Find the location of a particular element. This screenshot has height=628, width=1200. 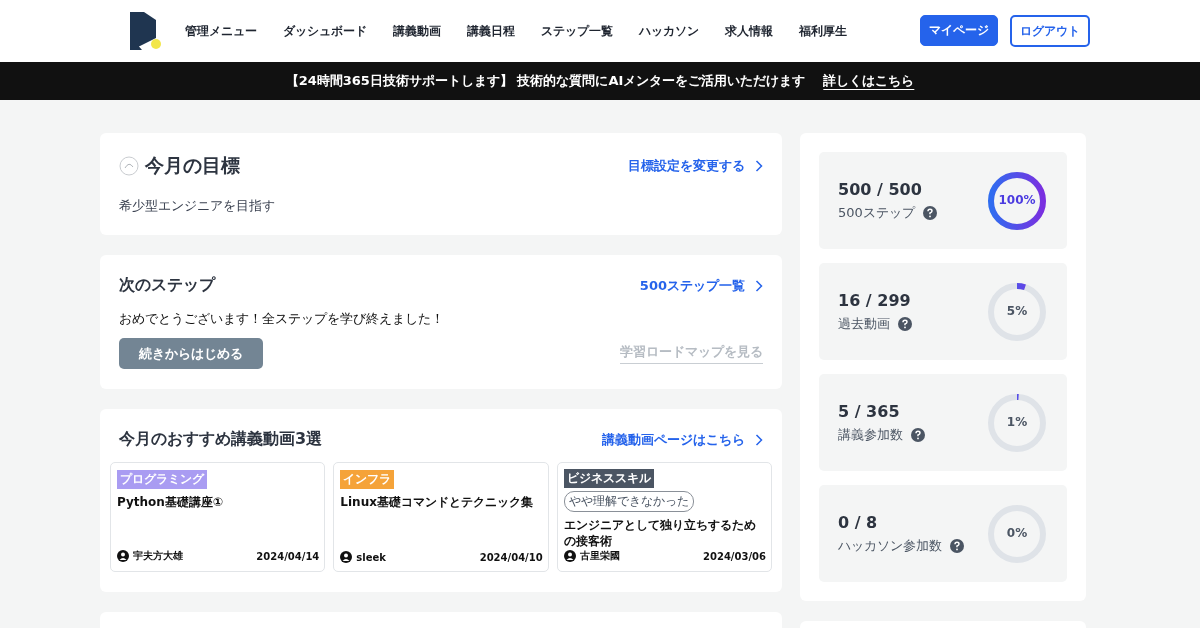

author-name: 宇夫方大雄 is located at coordinates (158, 556).